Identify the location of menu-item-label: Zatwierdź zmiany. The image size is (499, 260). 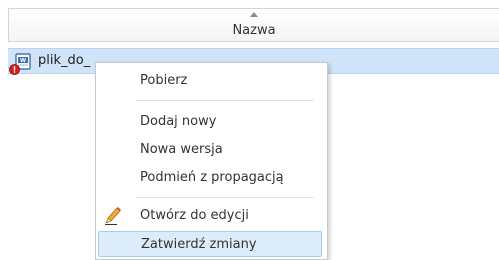
(199, 244).